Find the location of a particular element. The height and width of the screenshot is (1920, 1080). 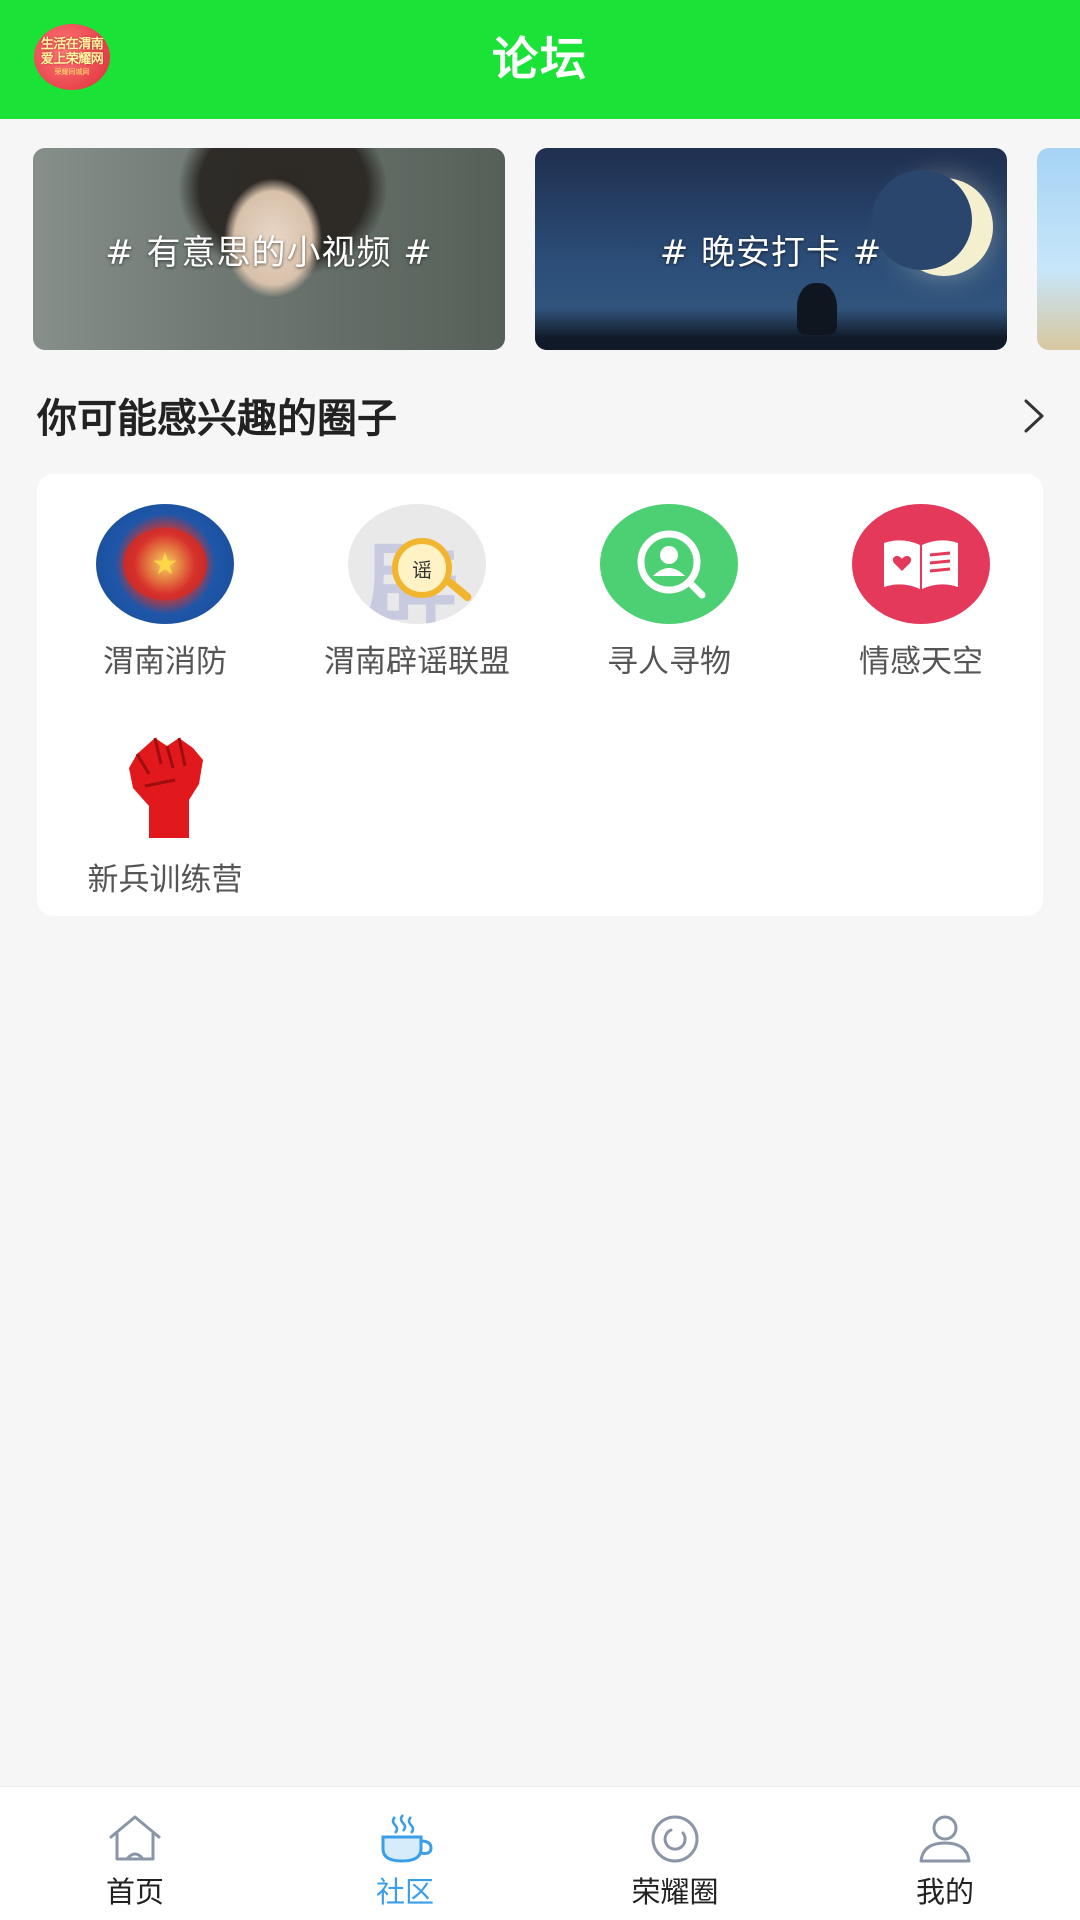

circle-item-love: 情感天空 is located at coordinates (921, 599).